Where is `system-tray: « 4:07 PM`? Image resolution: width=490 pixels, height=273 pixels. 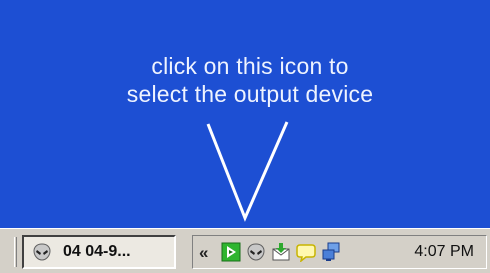 system-tray: « 4:07 PM is located at coordinates (339, 252).